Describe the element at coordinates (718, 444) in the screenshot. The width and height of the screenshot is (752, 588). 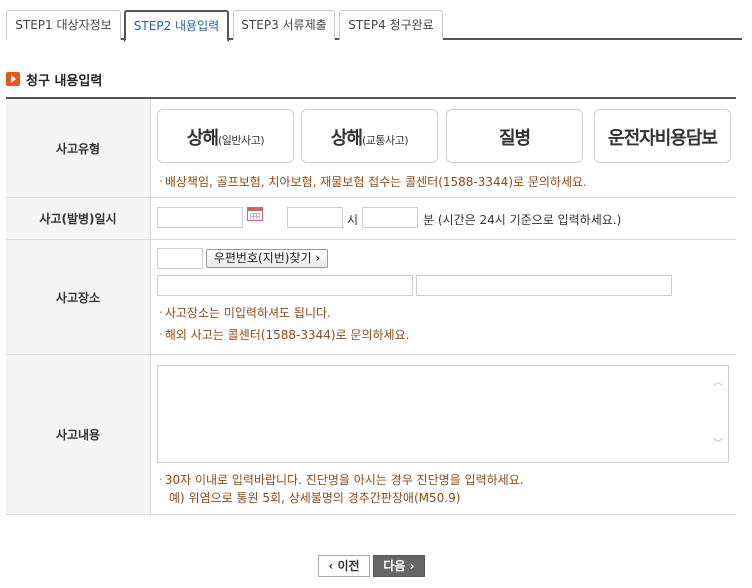
I see `scroll-down-icon: ﹀` at that location.